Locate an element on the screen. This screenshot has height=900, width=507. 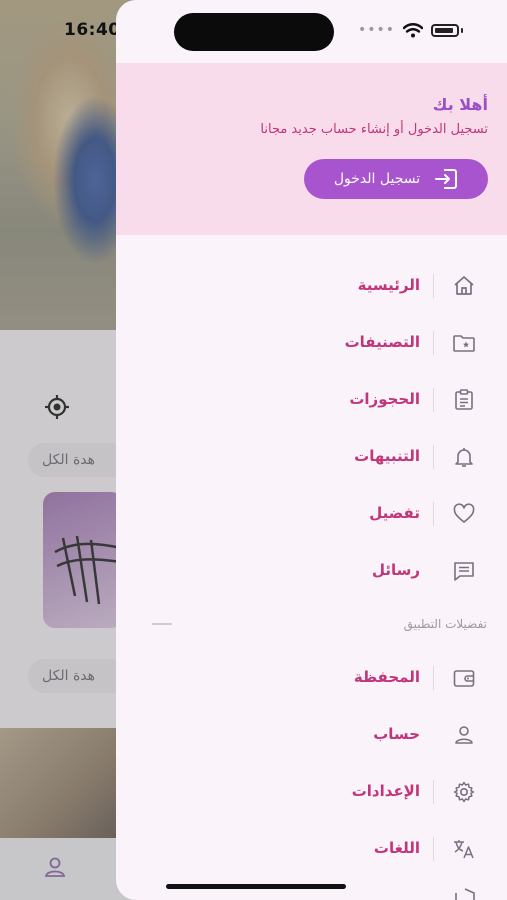
menu-label: المحفظة is located at coordinates (386, 677).